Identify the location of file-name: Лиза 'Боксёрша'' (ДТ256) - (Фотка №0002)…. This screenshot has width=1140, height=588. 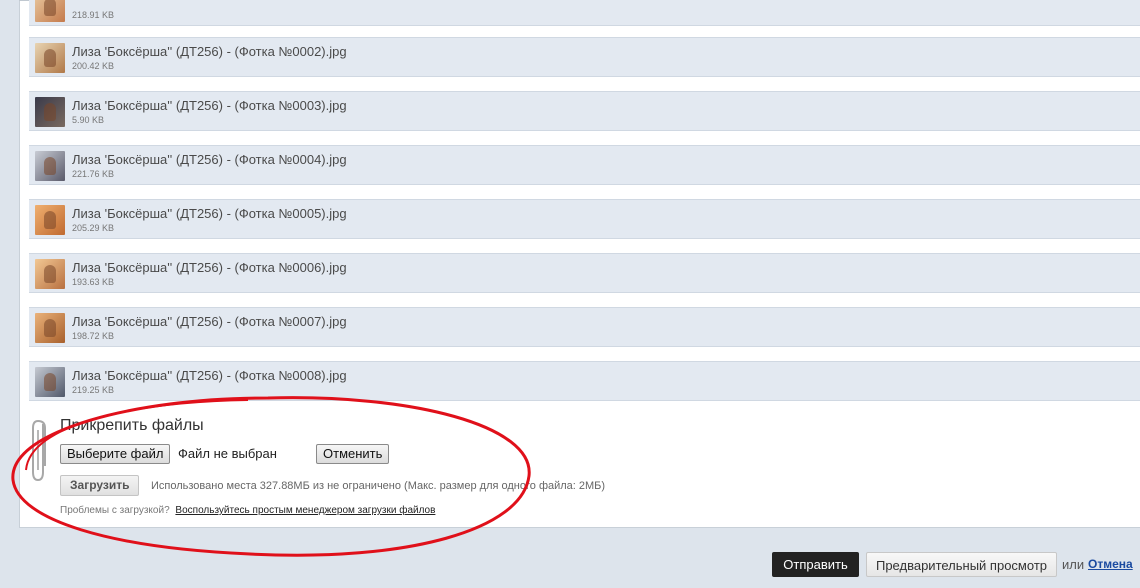
(209, 51).